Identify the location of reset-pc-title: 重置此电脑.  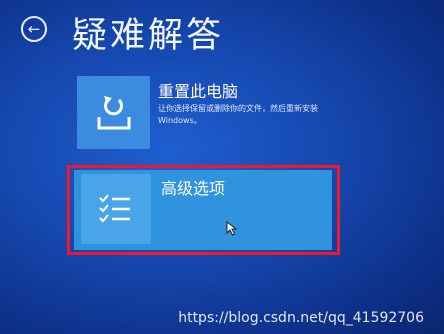
(198, 91).